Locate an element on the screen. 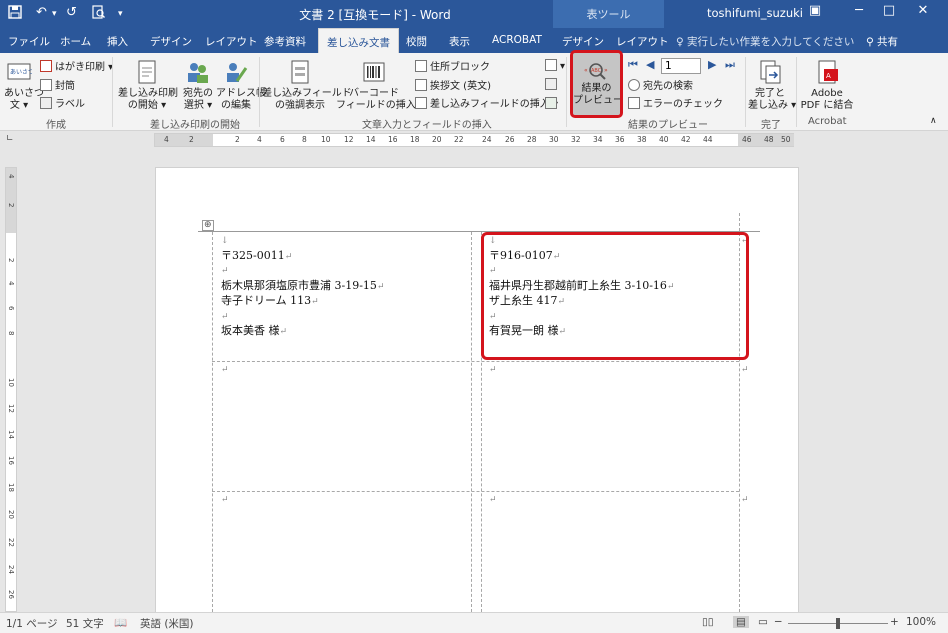  rules-button: ▾ is located at coordinates (555, 66).